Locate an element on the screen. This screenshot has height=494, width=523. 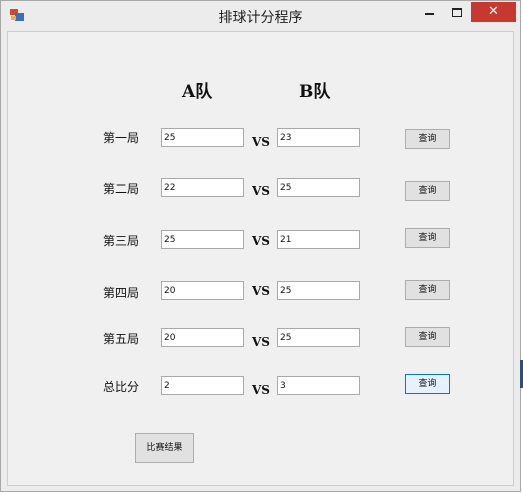
total-vs-label: VS is located at coordinates (261, 390).